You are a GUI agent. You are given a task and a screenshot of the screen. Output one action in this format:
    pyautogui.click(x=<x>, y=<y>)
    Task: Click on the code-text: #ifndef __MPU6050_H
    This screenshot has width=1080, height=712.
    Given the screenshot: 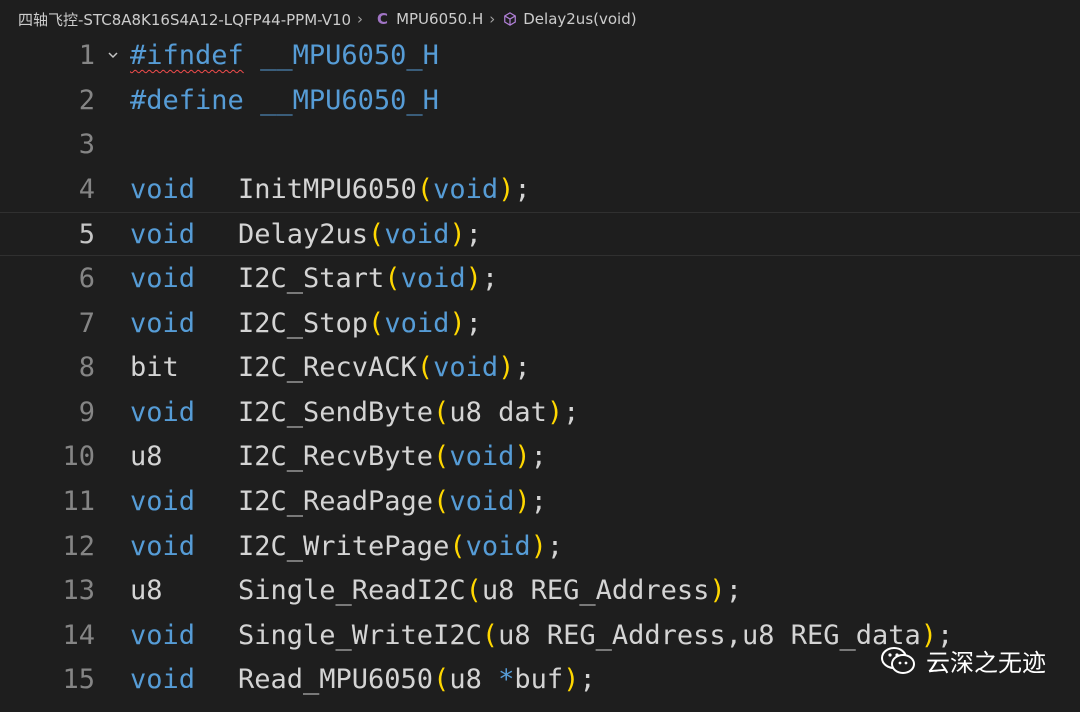 What is the action you would take?
    pyautogui.click(x=284, y=56)
    